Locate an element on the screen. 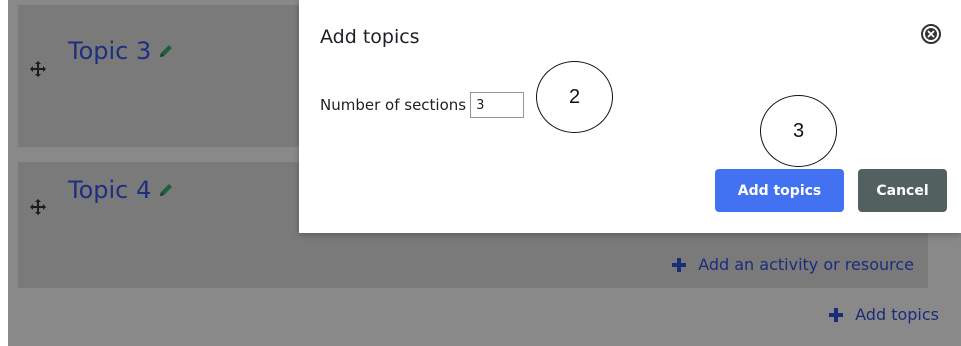 The height and width of the screenshot is (346, 961). section-title: Topic 4 is located at coordinates (121, 190).